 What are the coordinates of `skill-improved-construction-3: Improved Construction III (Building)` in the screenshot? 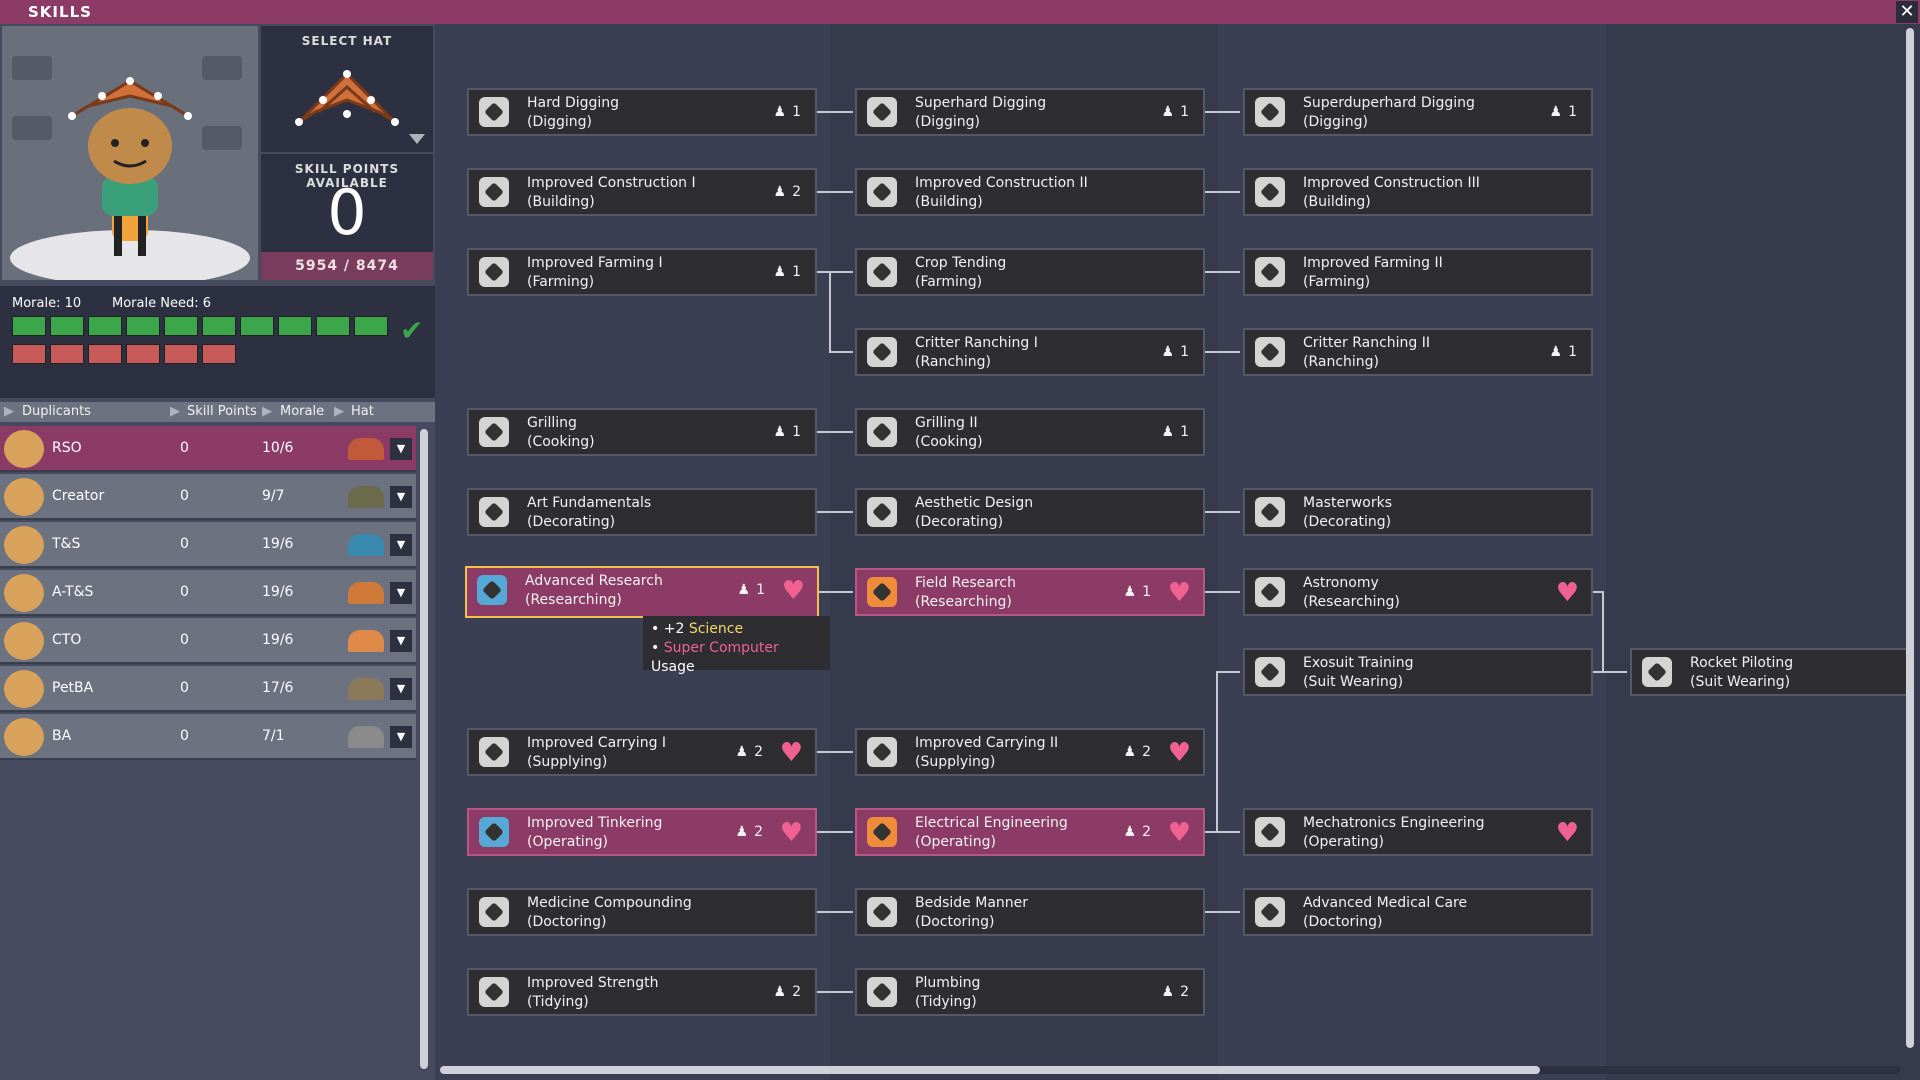 It's located at (1418, 192).